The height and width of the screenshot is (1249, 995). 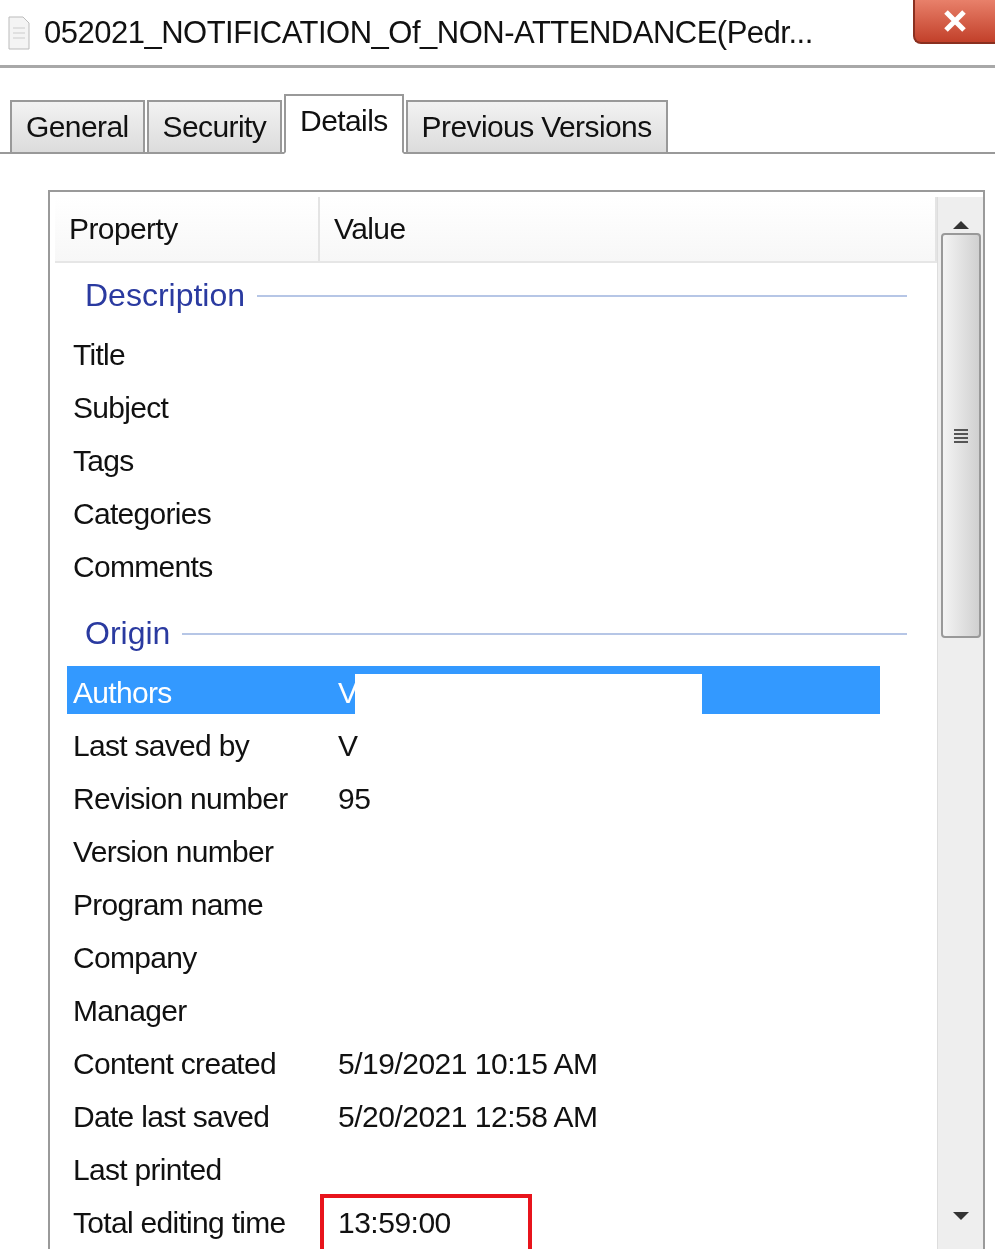 What do you see at coordinates (77, 126) in the screenshot?
I see `tab: General` at bounding box center [77, 126].